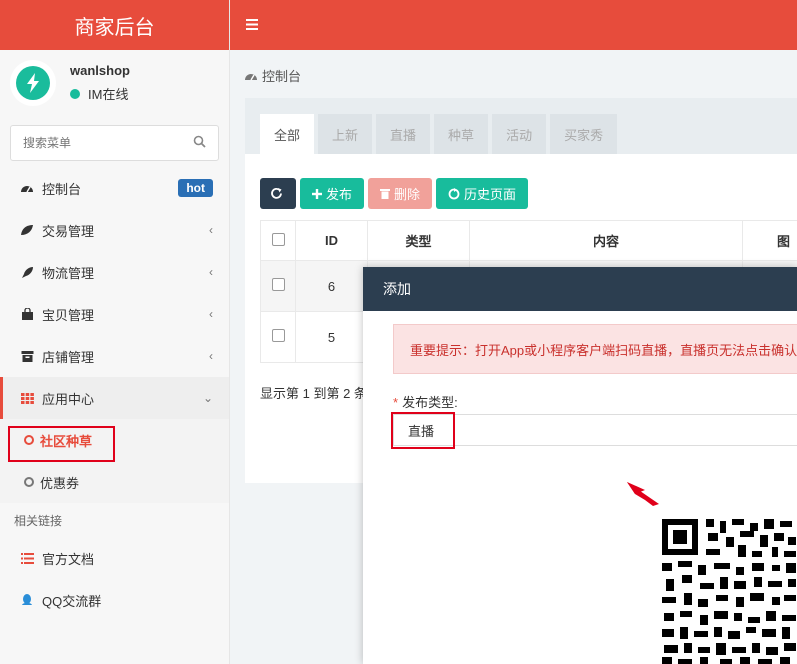  Describe the element at coordinates (490, 194) in the screenshot. I see `history-button-label: 历史页面` at that location.